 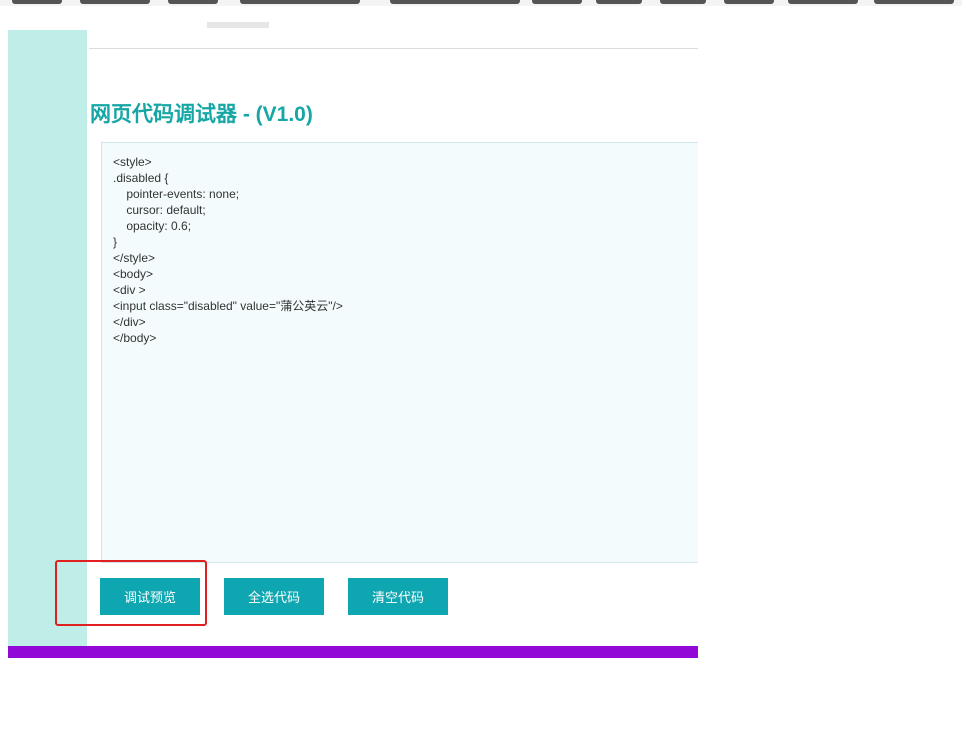 What do you see at coordinates (238, 25) in the screenshot?
I see `horizontal-scroll-thumb` at bounding box center [238, 25].